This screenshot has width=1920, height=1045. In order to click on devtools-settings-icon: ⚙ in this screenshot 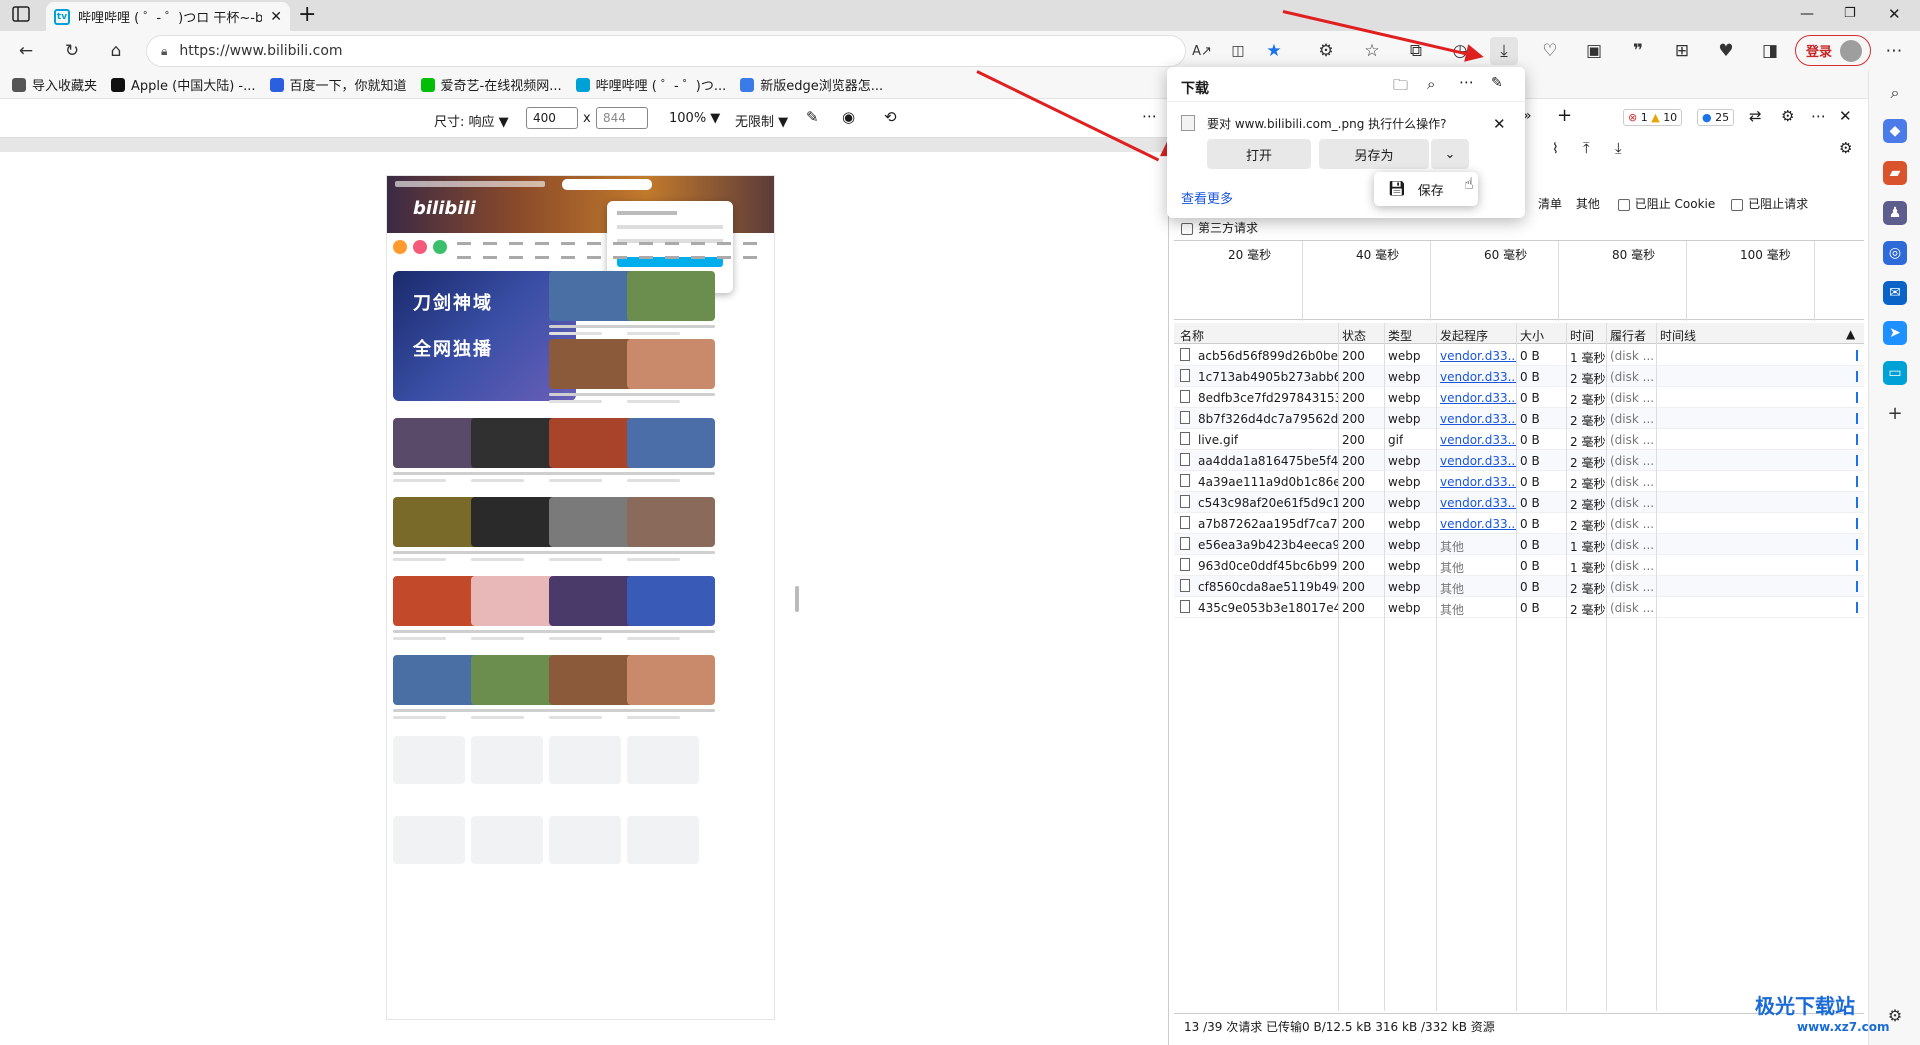, I will do `click(1787, 116)`.